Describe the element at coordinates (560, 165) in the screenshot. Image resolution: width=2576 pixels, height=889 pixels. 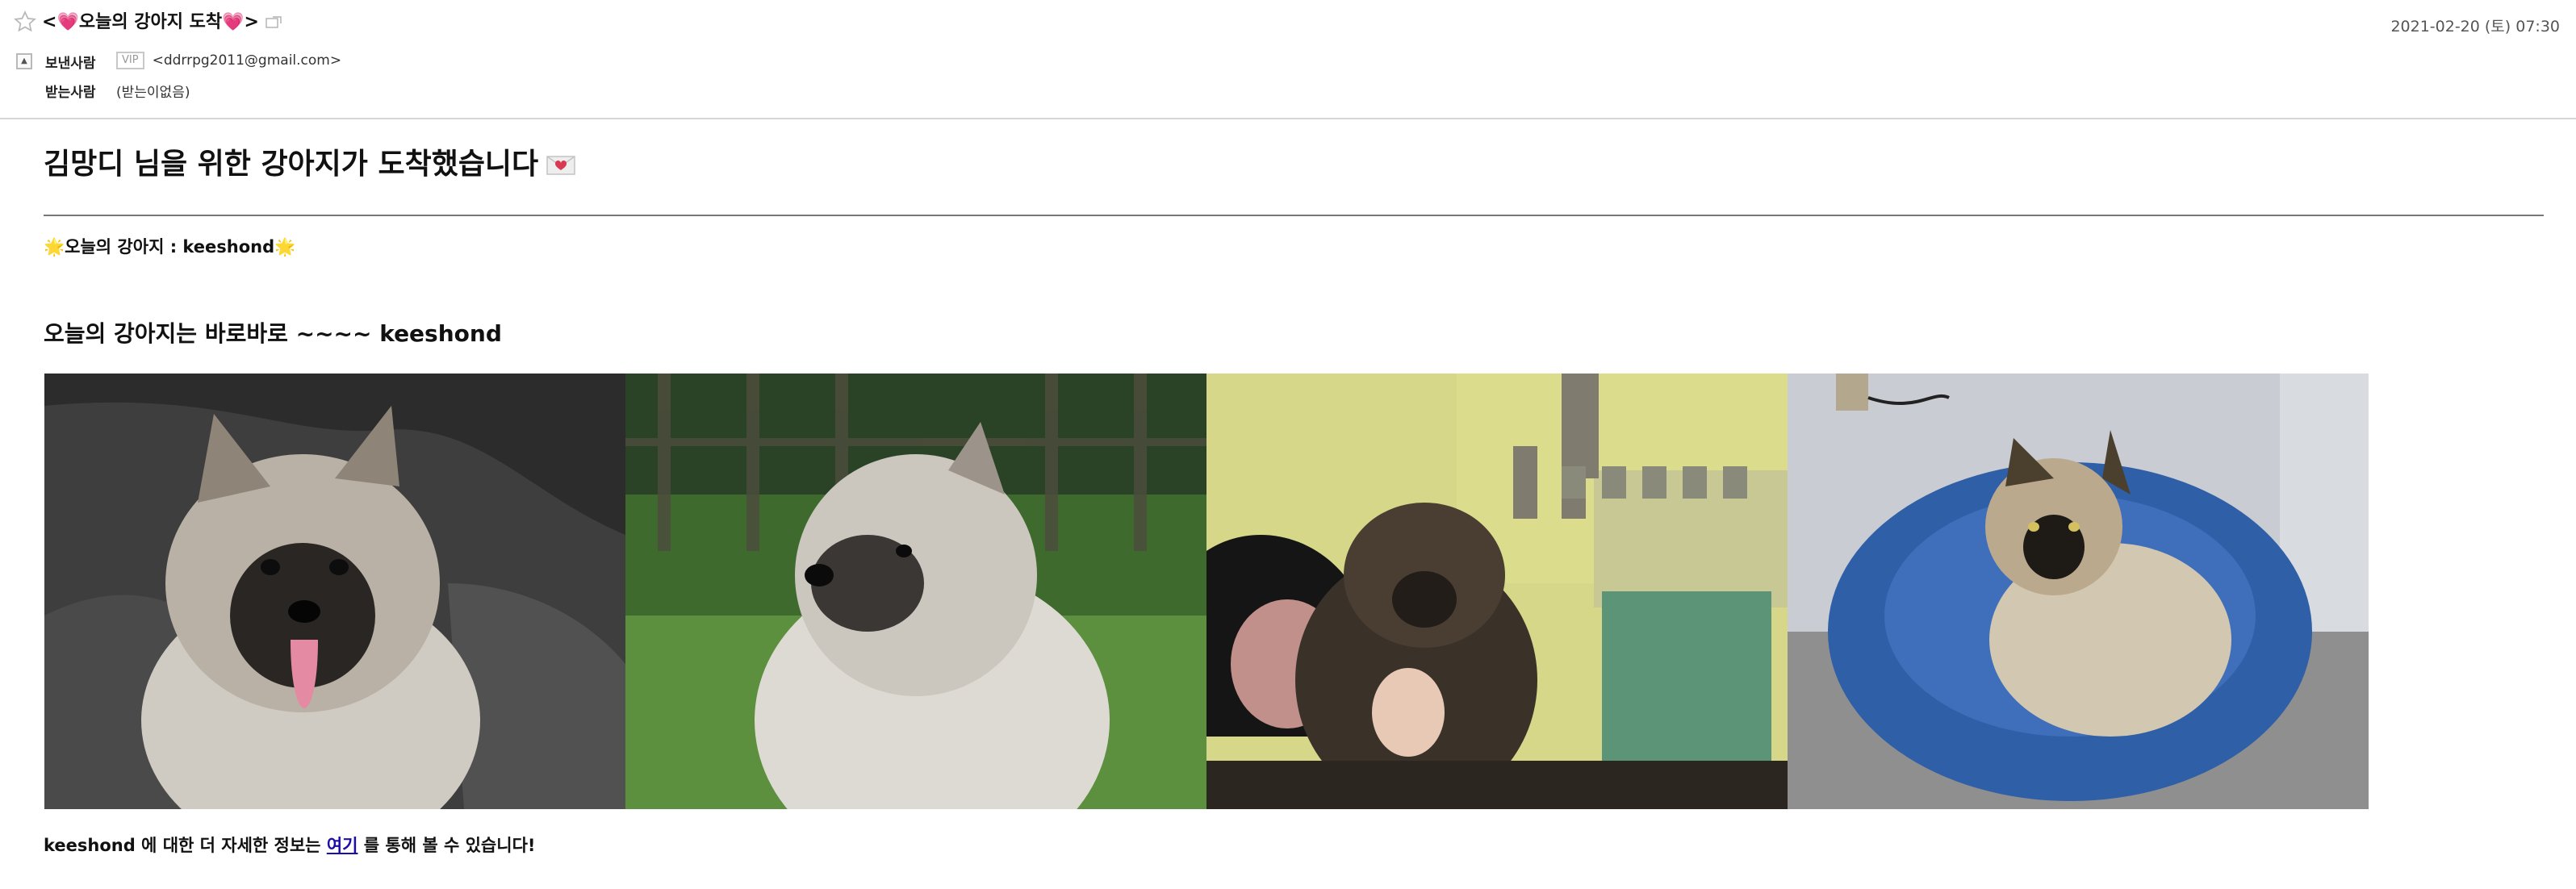
I see `love-letter-icon` at that location.